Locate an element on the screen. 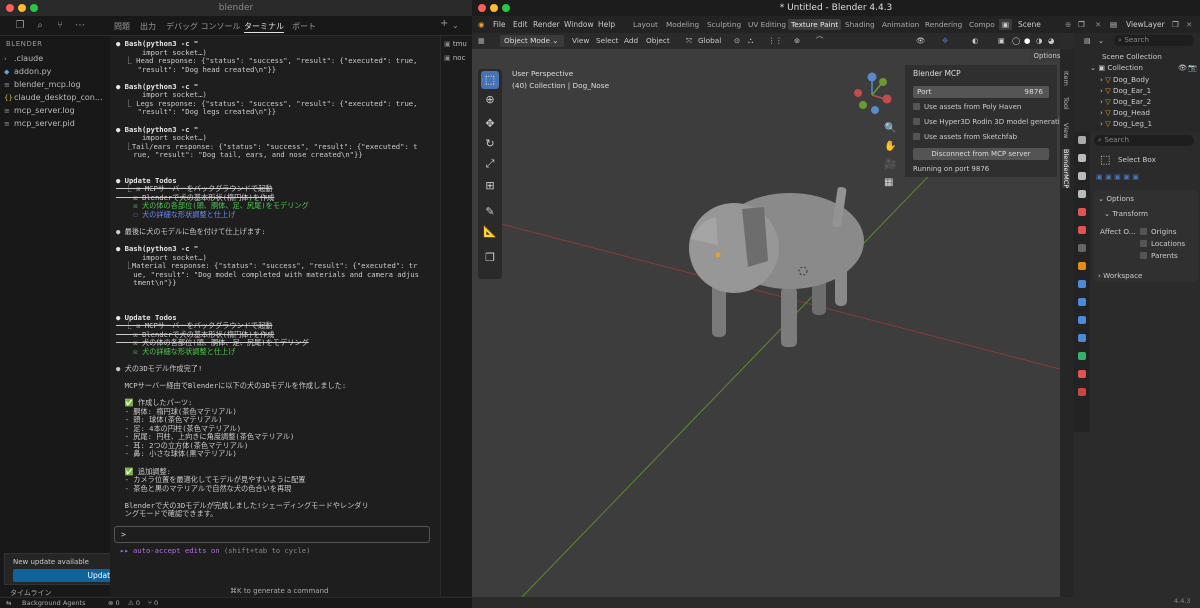  tab-terminal: ターミナル is located at coordinates (264, 27).